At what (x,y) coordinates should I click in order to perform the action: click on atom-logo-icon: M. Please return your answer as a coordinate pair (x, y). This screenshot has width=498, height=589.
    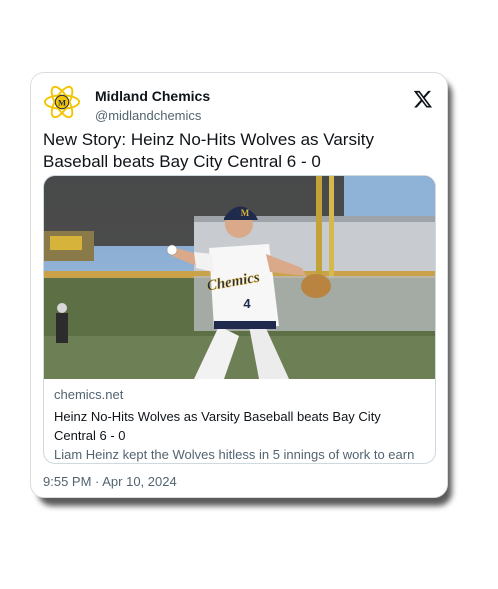
    Looking at the image, I should click on (62, 102).